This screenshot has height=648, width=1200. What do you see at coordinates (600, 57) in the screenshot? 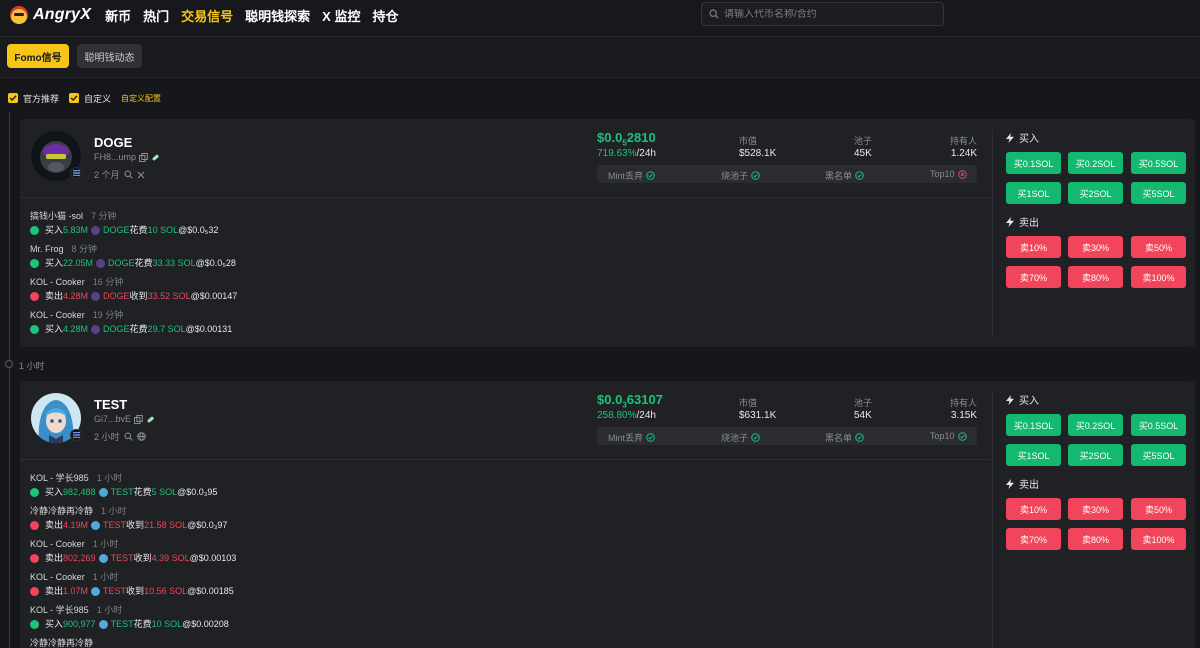
I see `signal-tabs-bar: Fomo信号 聪明钱动态` at bounding box center [600, 57].